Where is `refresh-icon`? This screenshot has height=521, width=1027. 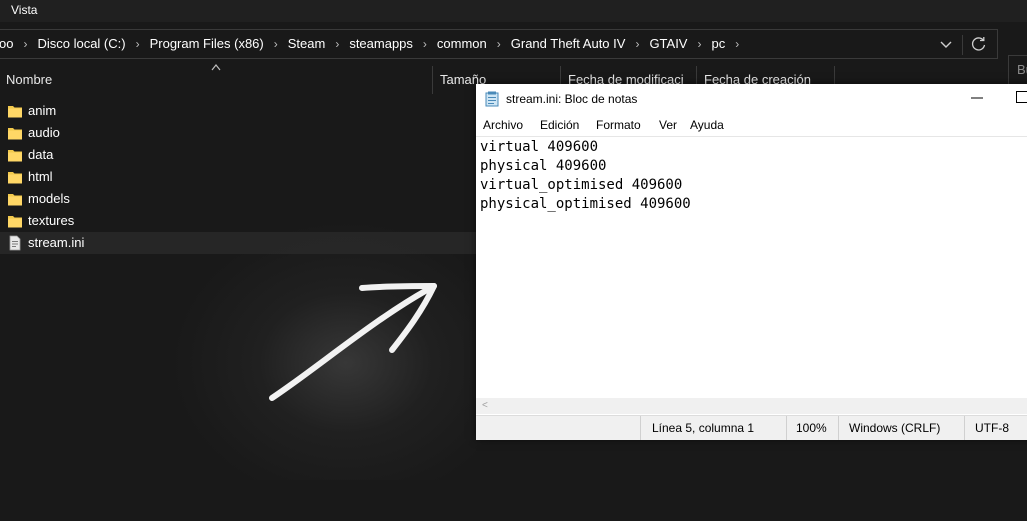 refresh-icon is located at coordinates (979, 44).